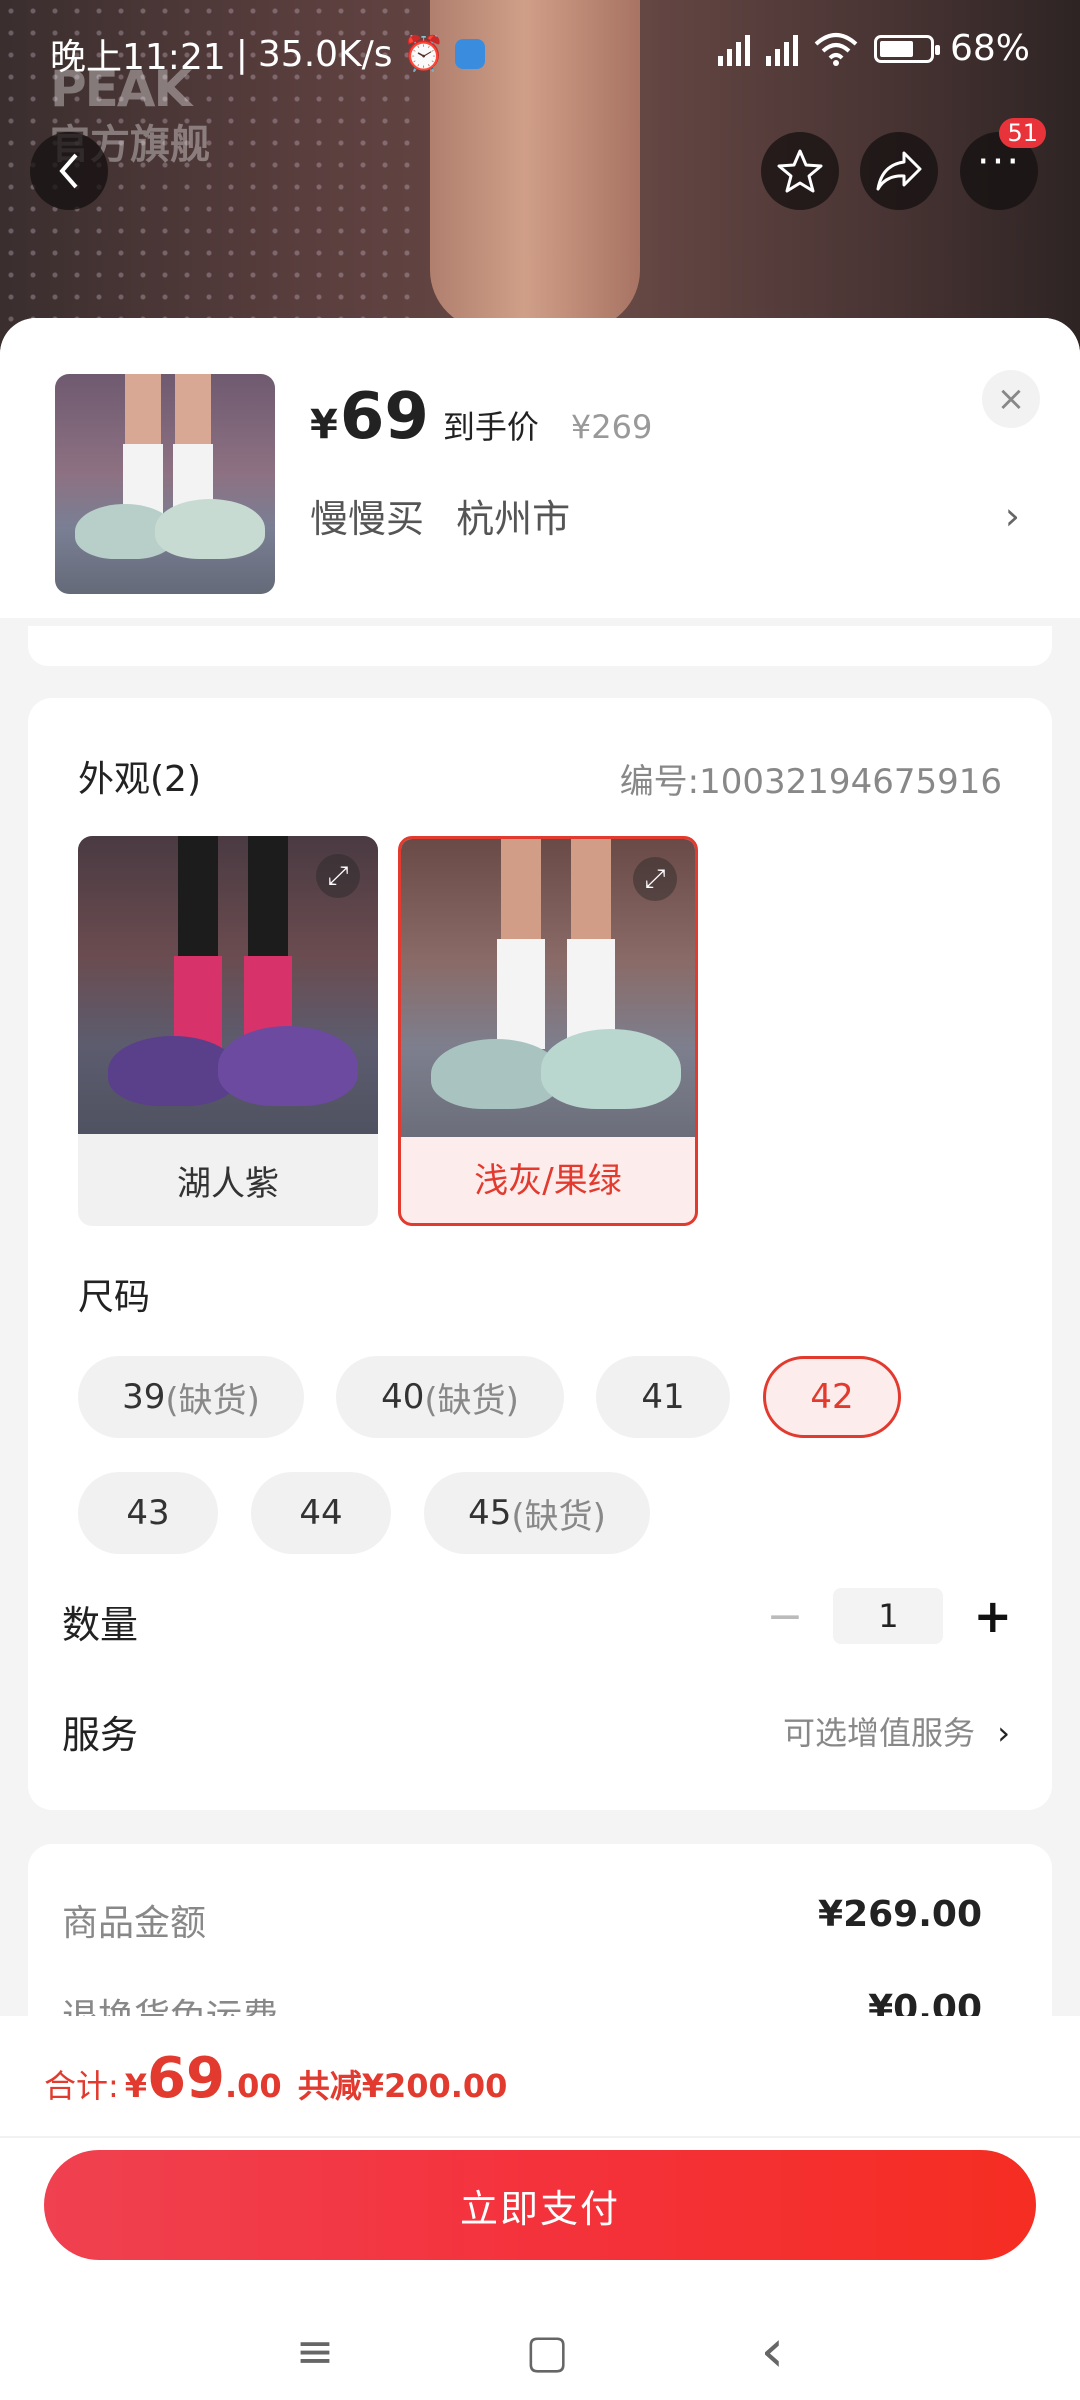  I want to click on size-option-44: 44, so click(321, 1513).